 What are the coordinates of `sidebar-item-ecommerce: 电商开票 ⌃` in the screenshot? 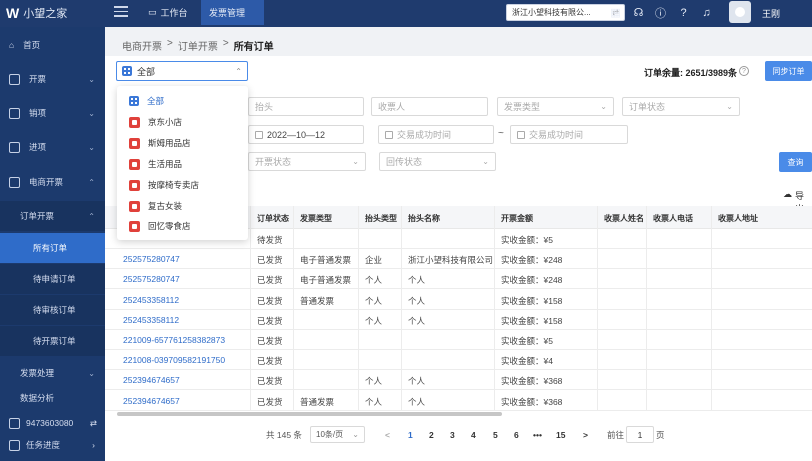 It's located at (52, 182).